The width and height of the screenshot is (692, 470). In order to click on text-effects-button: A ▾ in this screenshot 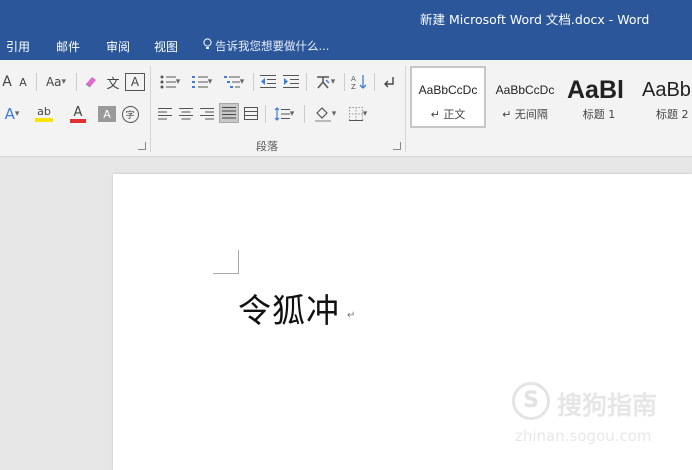, I will do `click(12, 114)`.